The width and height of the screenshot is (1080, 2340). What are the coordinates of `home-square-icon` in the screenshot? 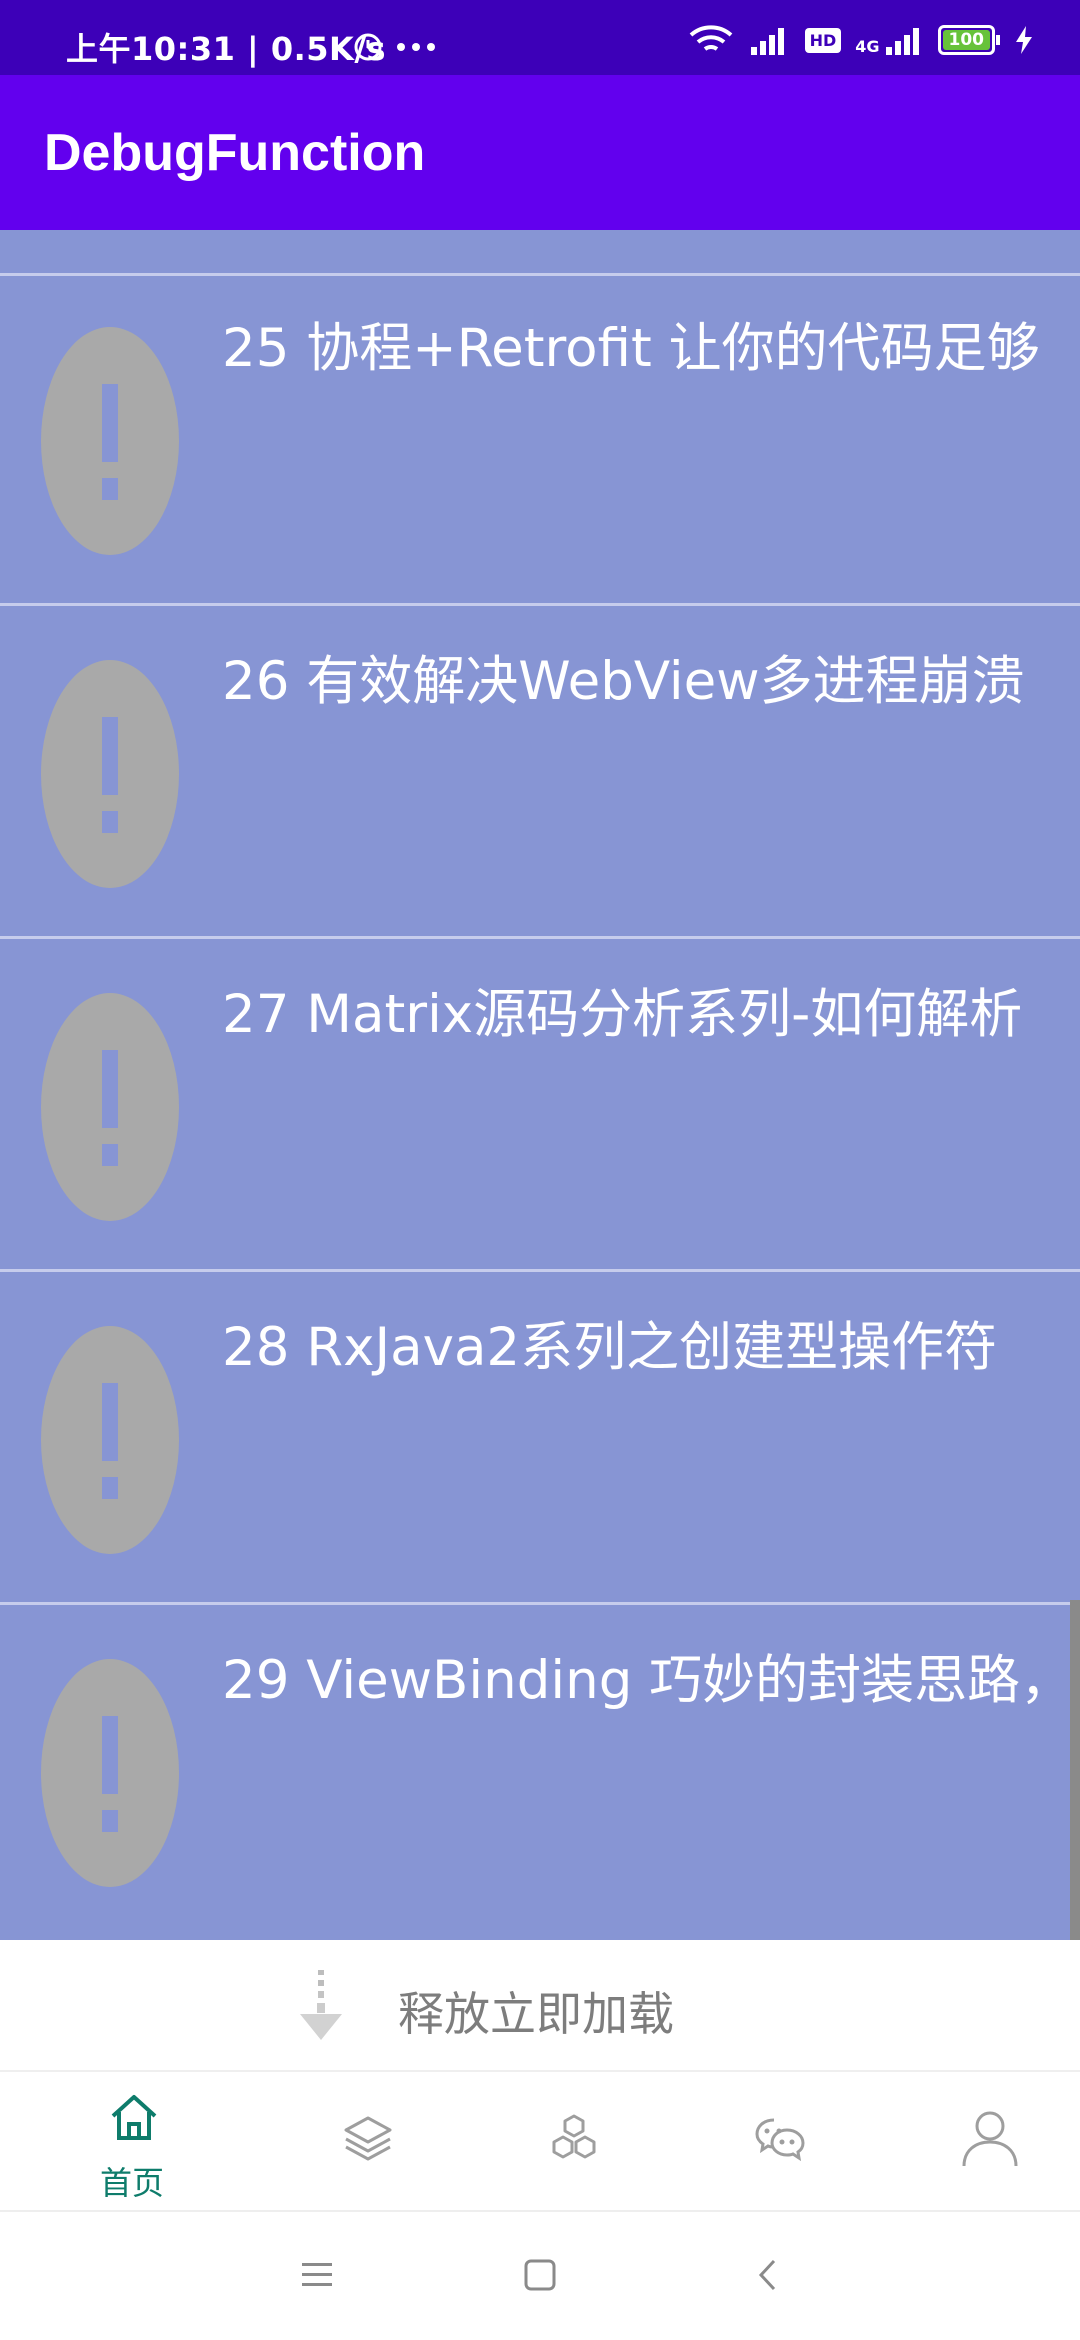 It's located at (540, 2275).